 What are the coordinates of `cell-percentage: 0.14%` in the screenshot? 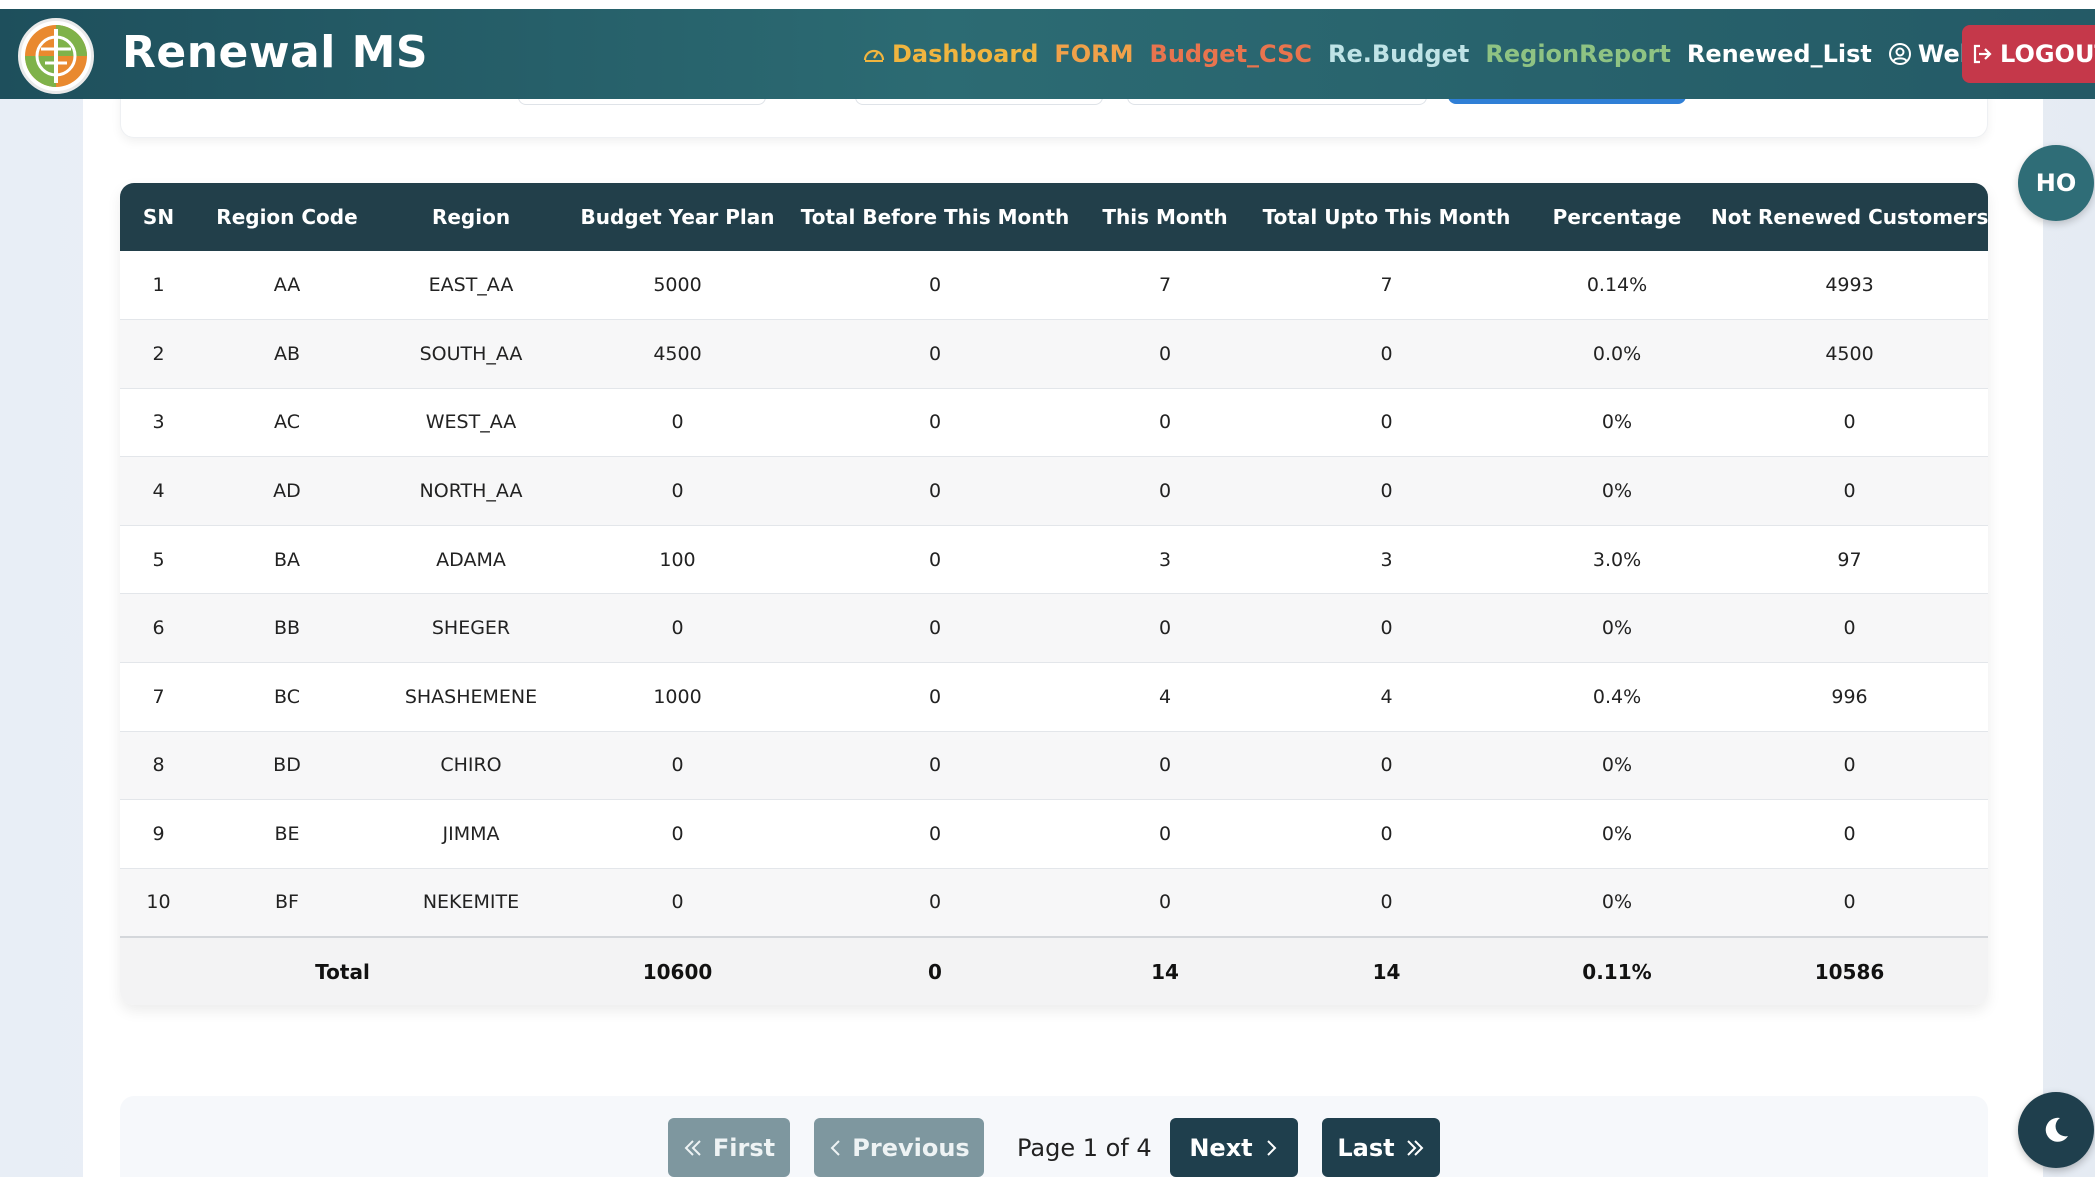 It's located at (1617, 285).